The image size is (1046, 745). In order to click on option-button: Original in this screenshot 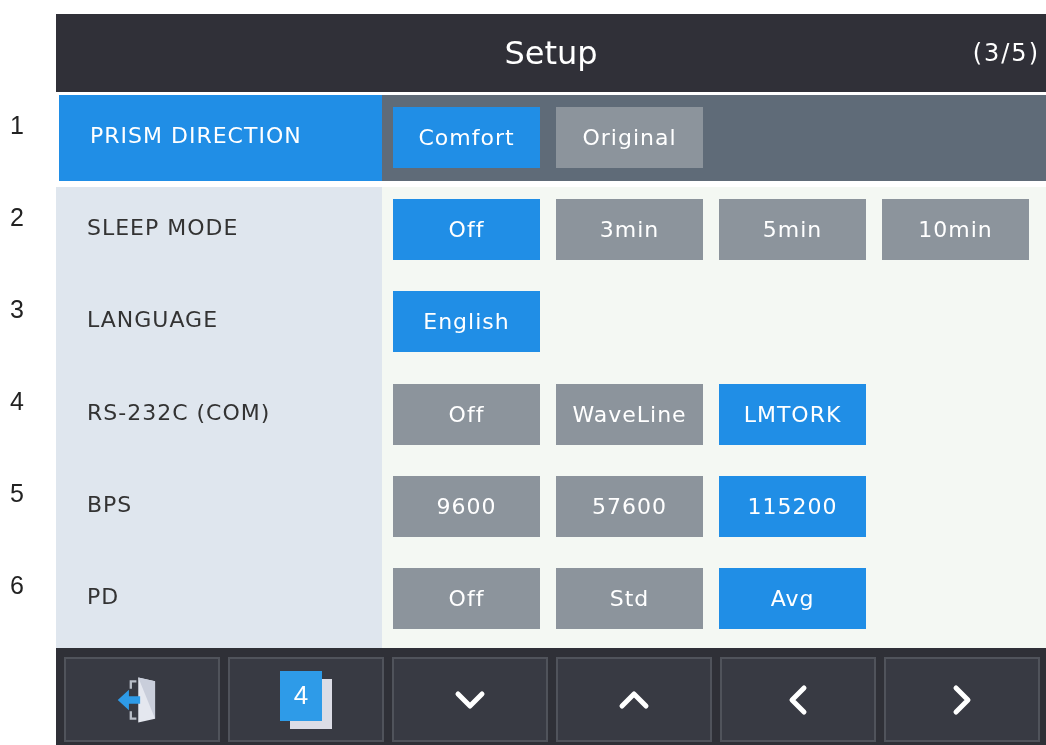, I will do `click(629, 137)`.